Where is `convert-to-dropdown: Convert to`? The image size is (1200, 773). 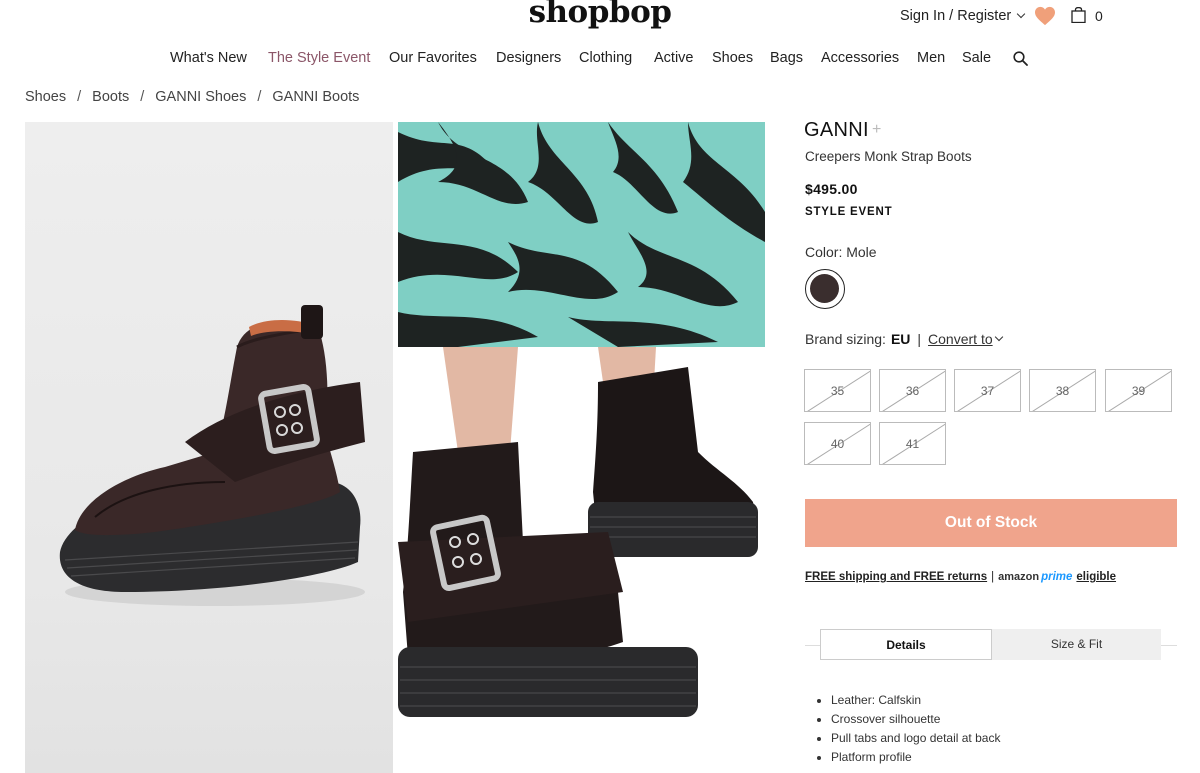 convert-to-dropdown: Convert to is located at coordinates (960, 339).